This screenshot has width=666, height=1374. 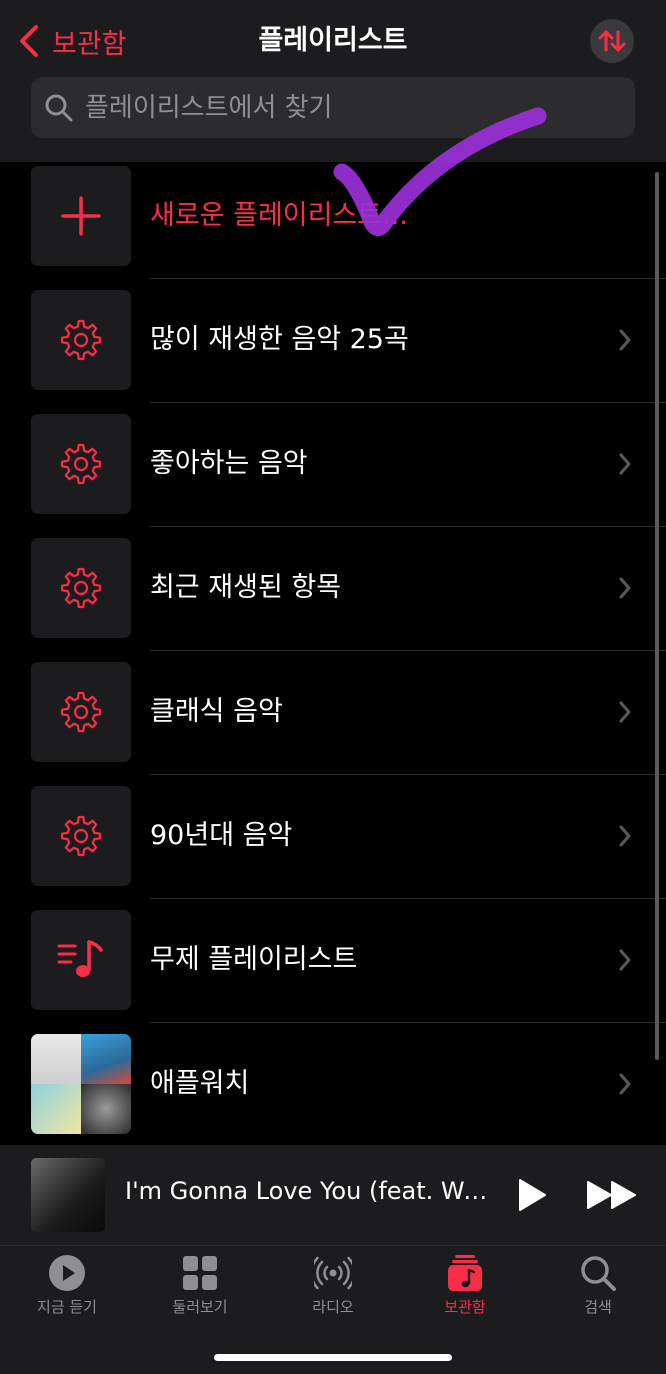 I want to click on album-mosaic-thumb, so click(x=81, y=1084).